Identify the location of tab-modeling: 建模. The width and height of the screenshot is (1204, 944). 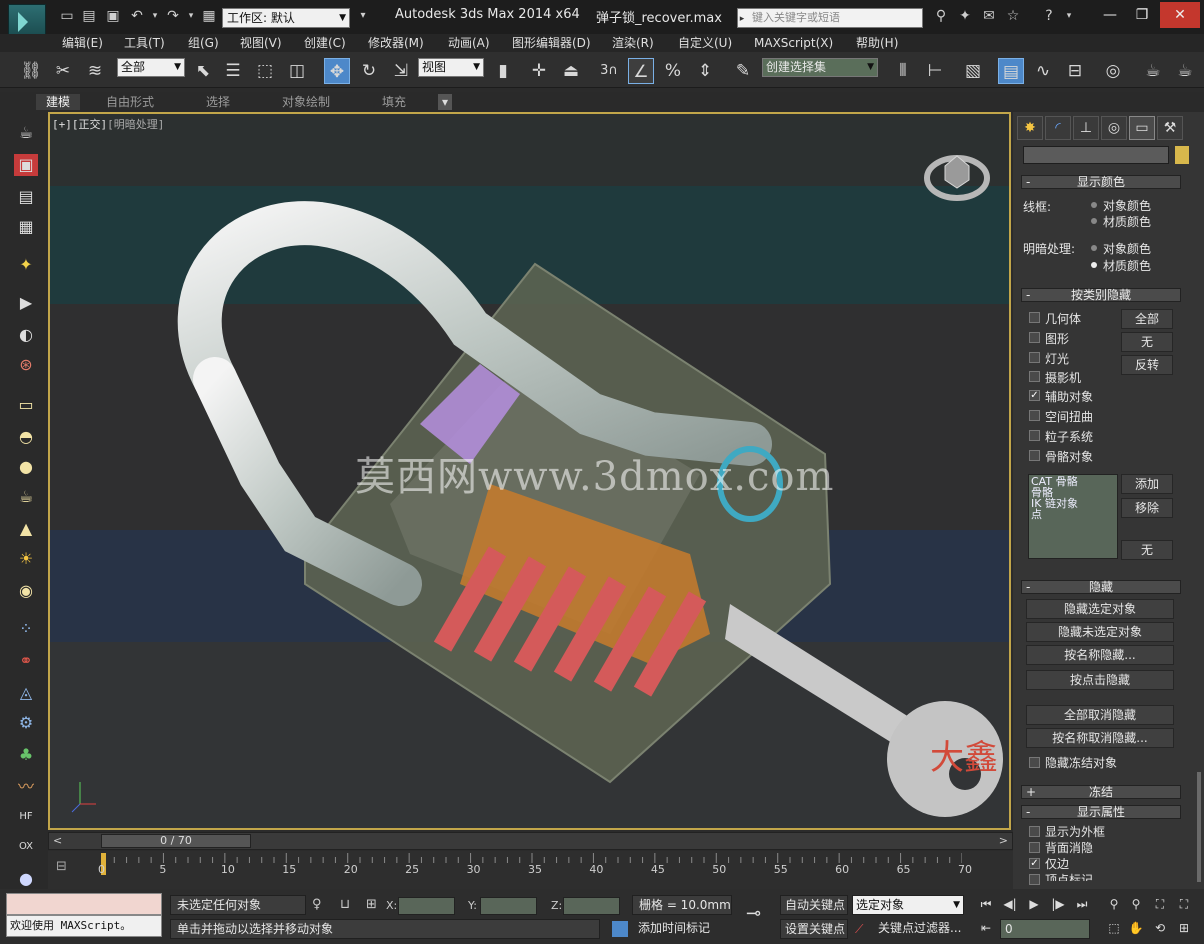
(58, 102).